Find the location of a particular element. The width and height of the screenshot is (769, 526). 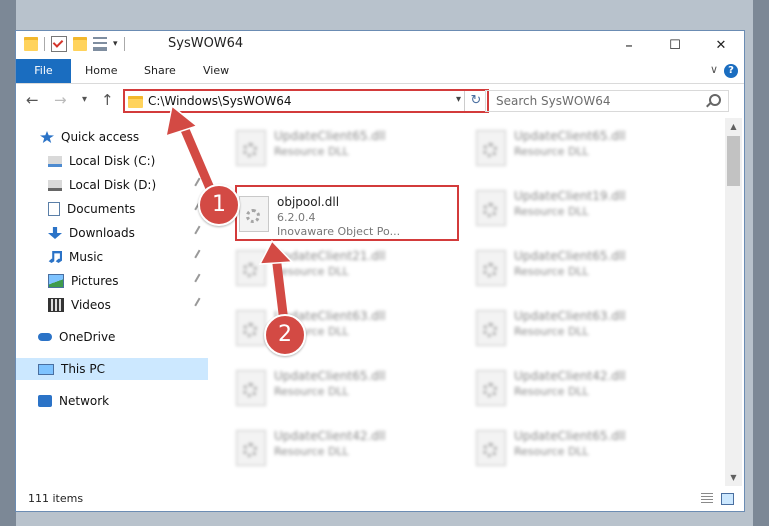

maximize-button: ☐ is located at coordinates (675, 45).